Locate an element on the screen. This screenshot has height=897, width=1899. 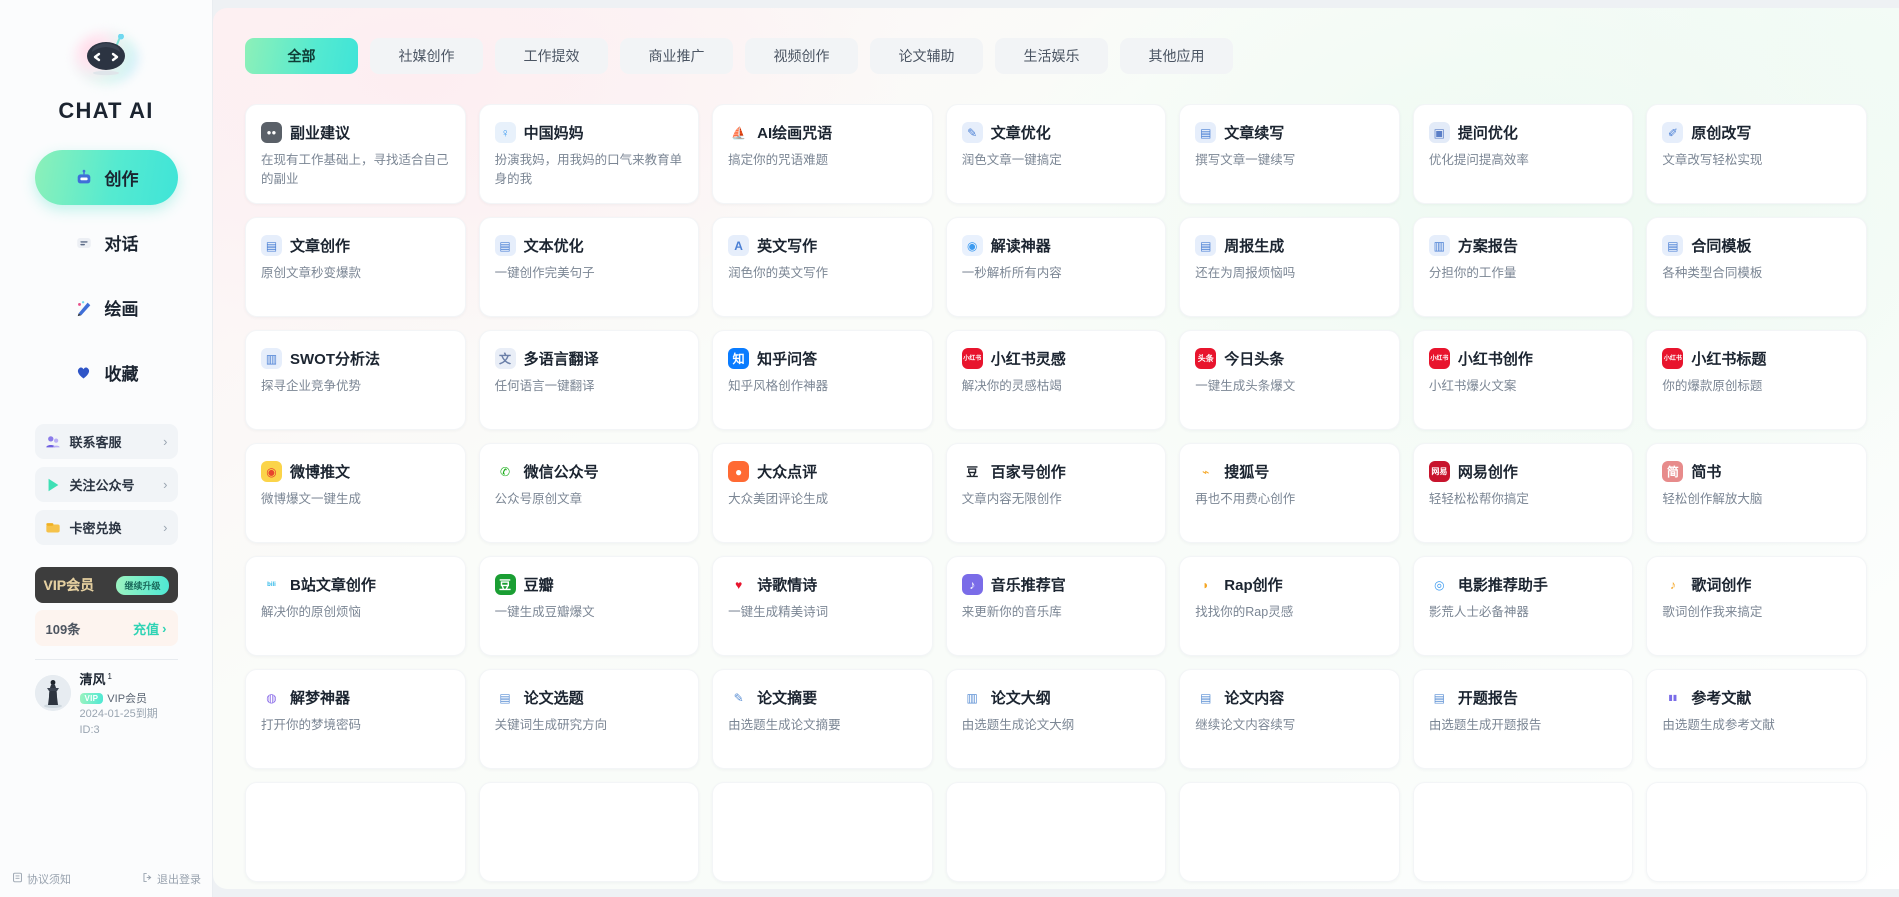
tool-card: 豆豆瓣 一键生成豆瓣爆文 is located at coordinates (589, 606).